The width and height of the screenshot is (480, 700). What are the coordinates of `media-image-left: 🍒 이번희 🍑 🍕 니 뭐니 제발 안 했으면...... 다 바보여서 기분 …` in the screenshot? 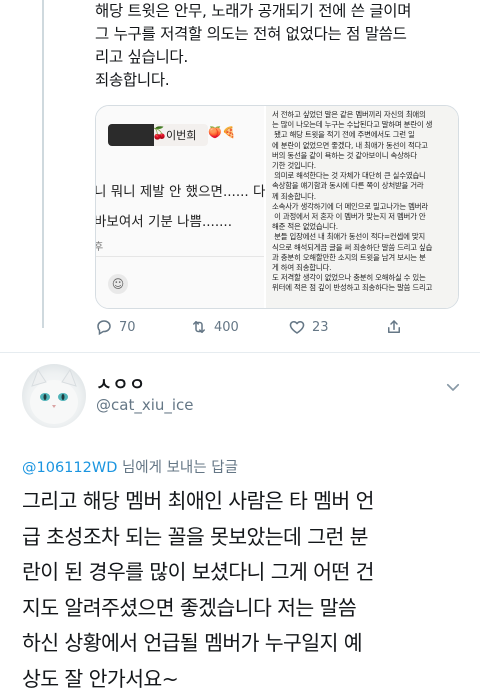 It's located at (181, 207).